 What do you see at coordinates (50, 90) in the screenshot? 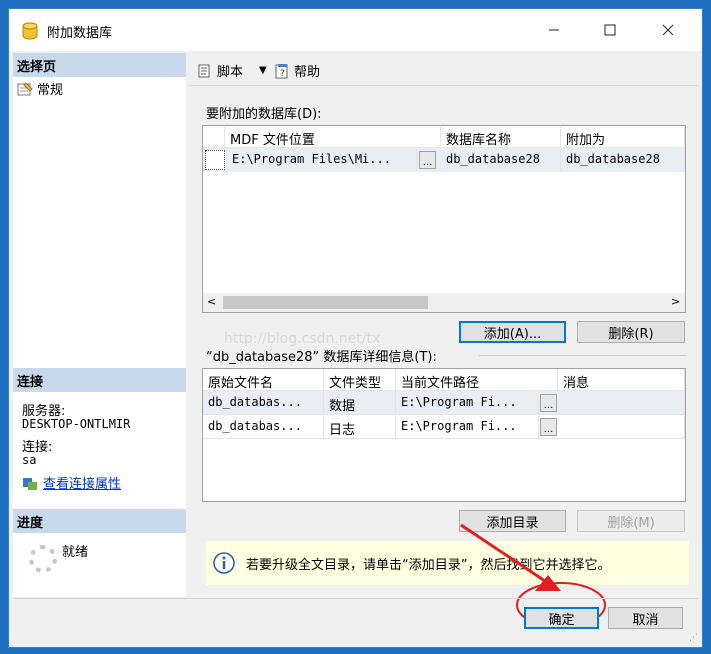
I see `page-item-label: 常规` at bounding box center [50, 90].